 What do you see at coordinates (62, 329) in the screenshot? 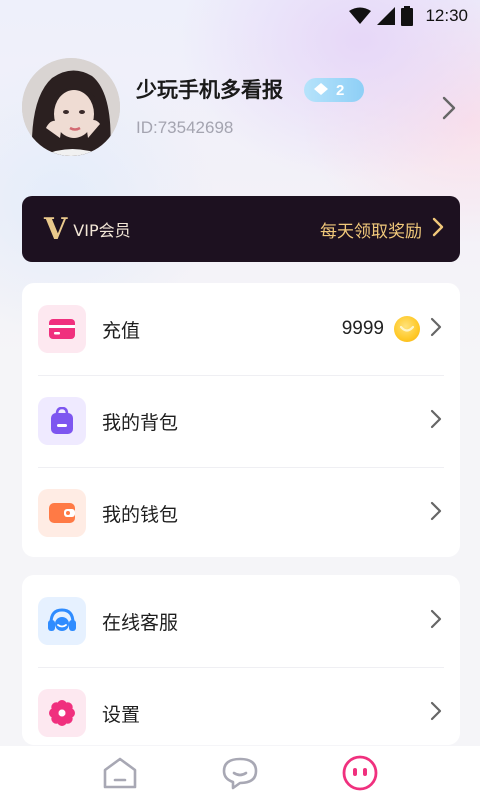
I see `card-icon` at bounding box center [62, 329].